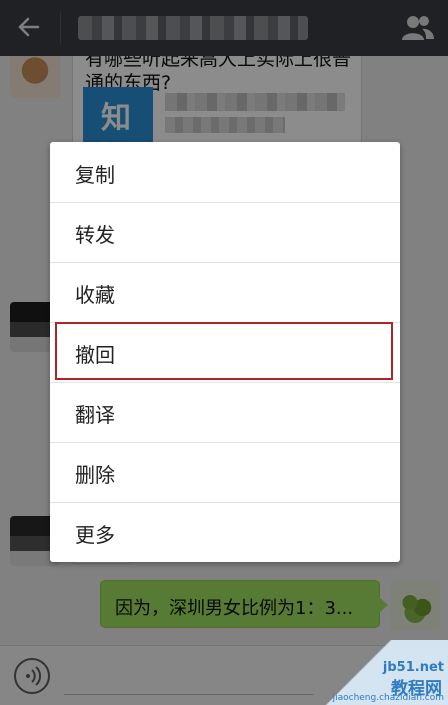 The width and height of the screenshot is (448, 705). I want to click on menu-item-label: 收藏, so click(95, 295).